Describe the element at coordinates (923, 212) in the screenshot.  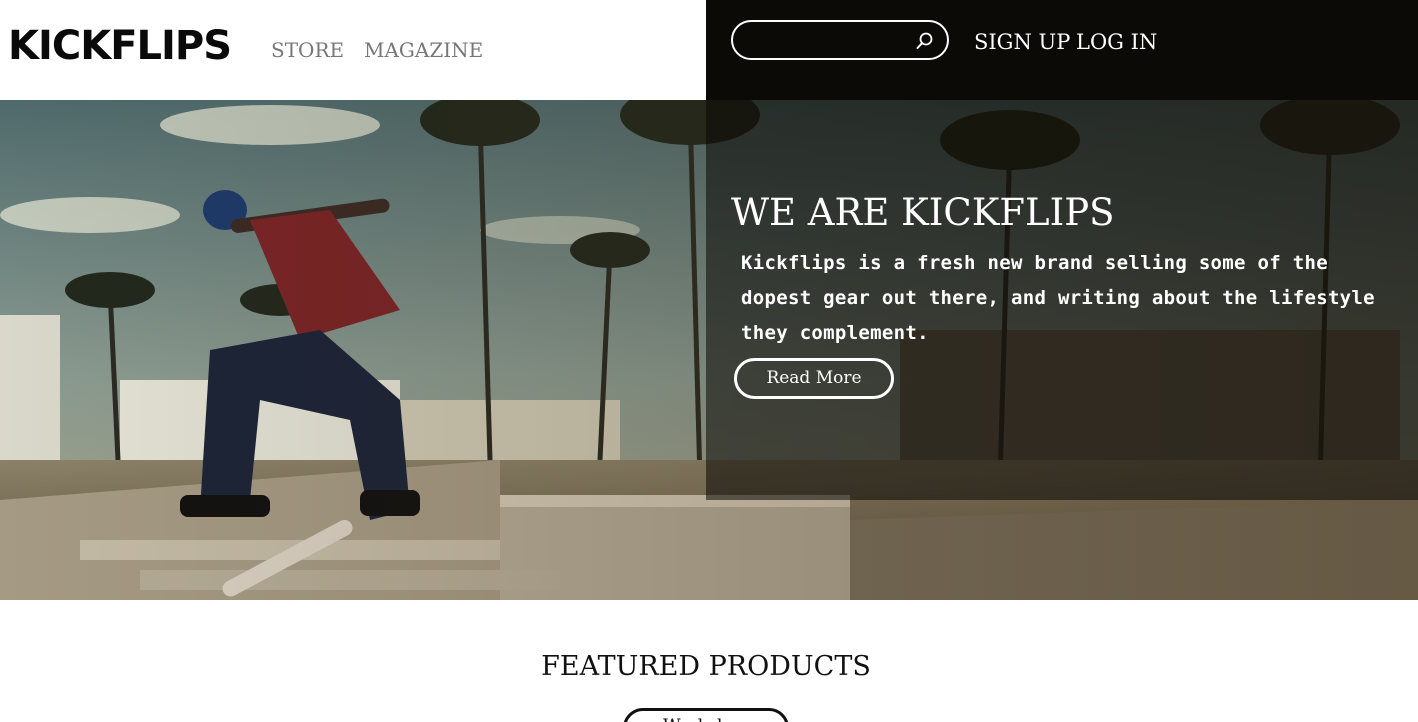
I see `hero-title: WE ARE KICKFLIPS` at that location.